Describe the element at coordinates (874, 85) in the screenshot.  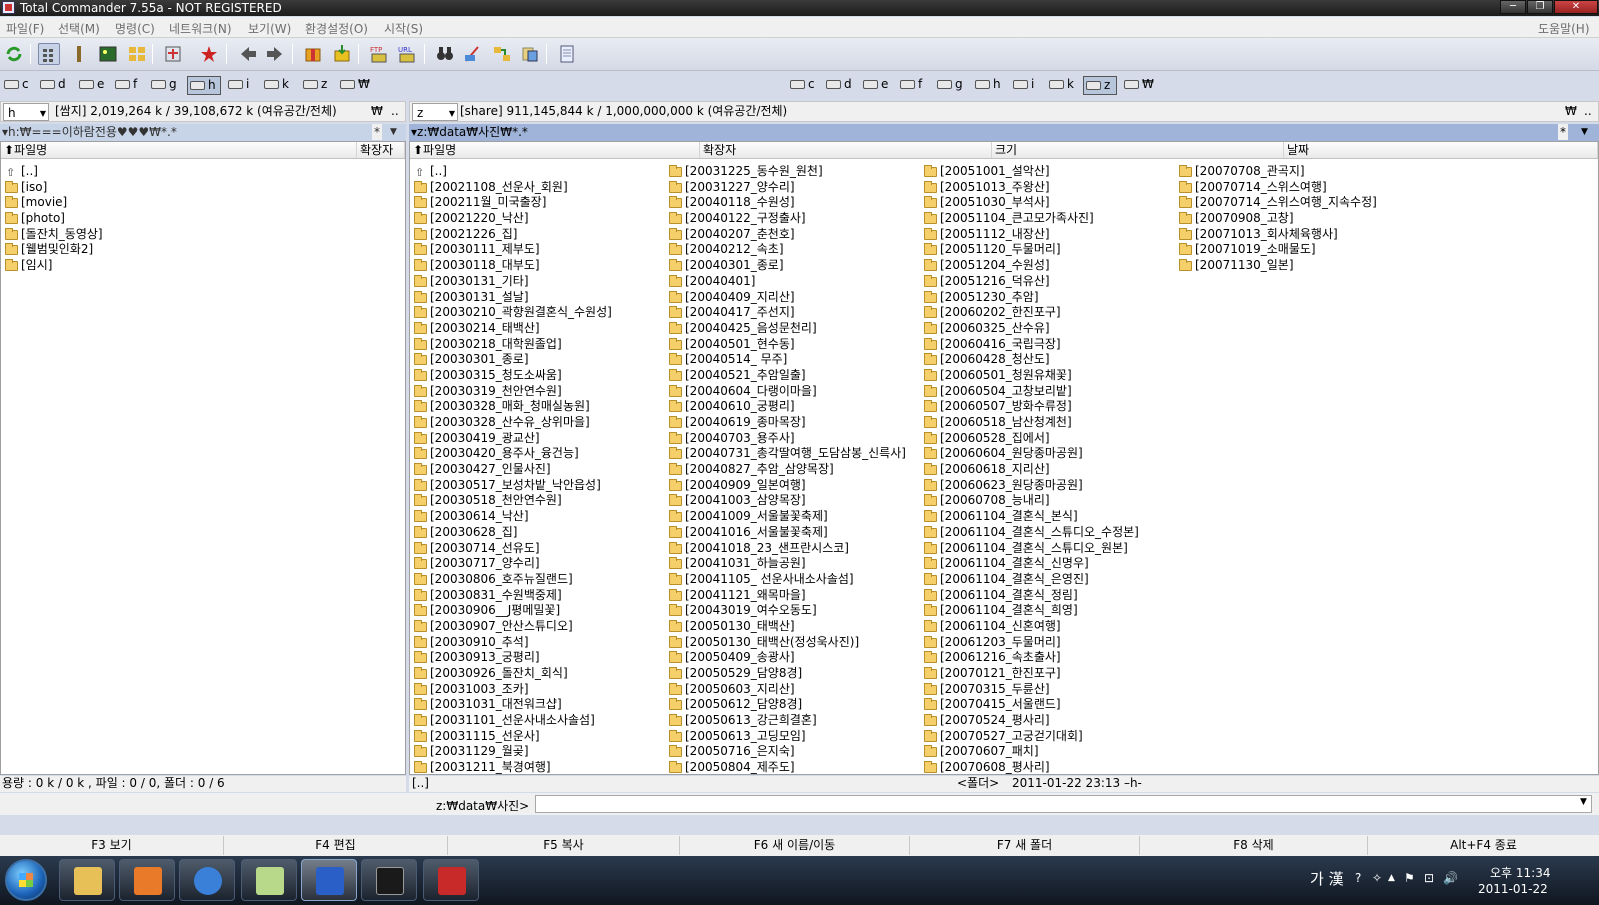
I see `right-drive-e: e` at that location.